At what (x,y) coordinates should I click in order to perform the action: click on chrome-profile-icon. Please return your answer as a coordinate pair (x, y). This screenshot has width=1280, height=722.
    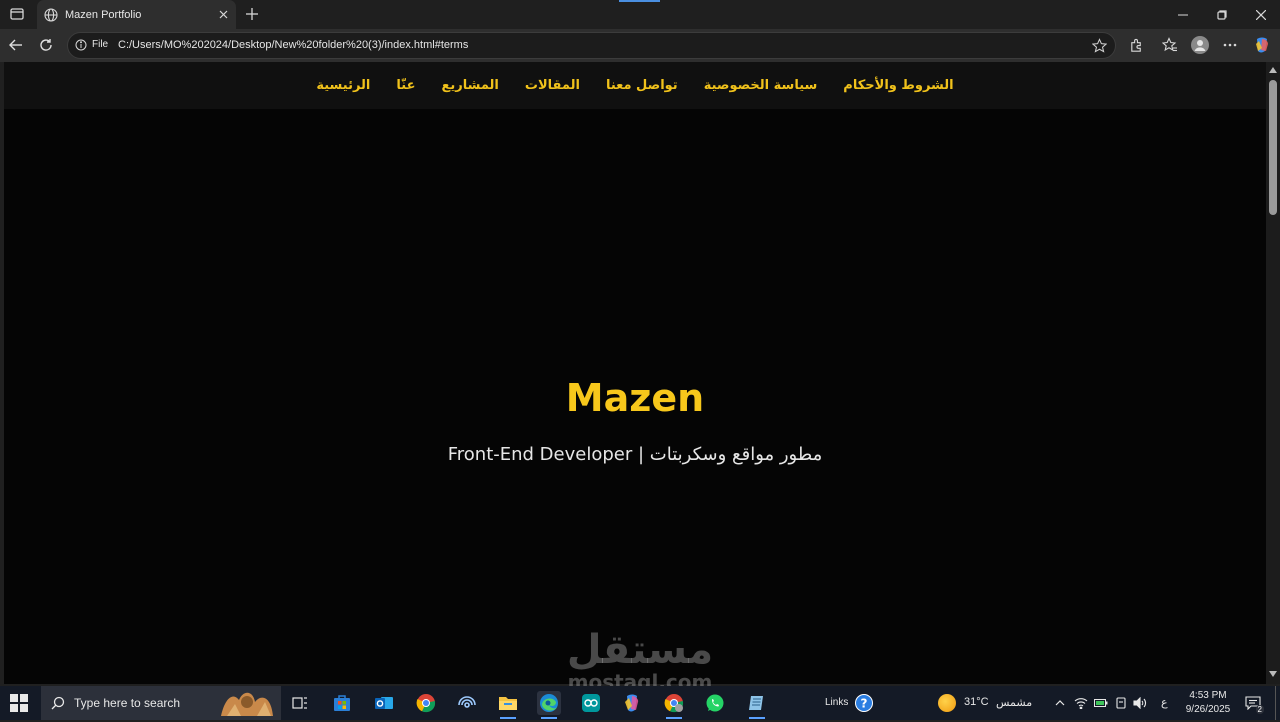
    Looking at the image, I should click on (674, 705).